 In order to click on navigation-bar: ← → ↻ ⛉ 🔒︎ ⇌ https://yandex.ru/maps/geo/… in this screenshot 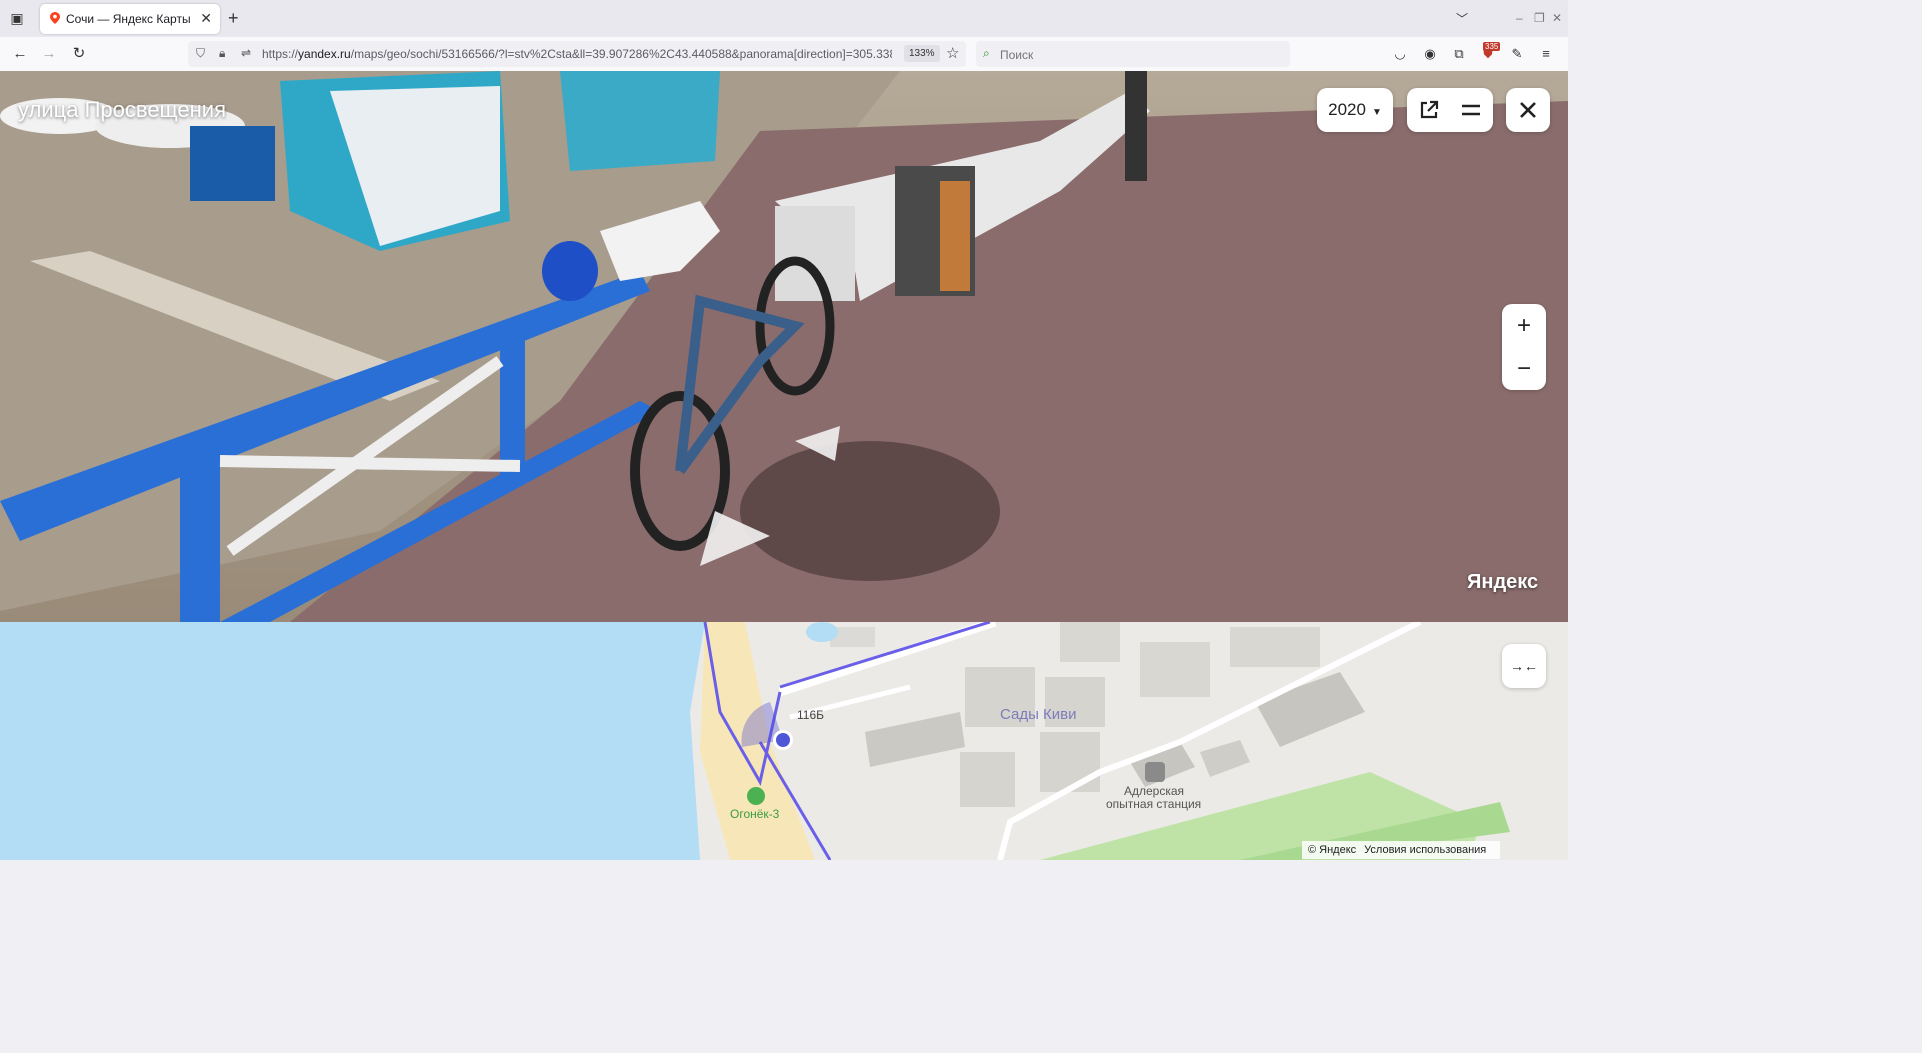, I will do `click(784, 54)`.